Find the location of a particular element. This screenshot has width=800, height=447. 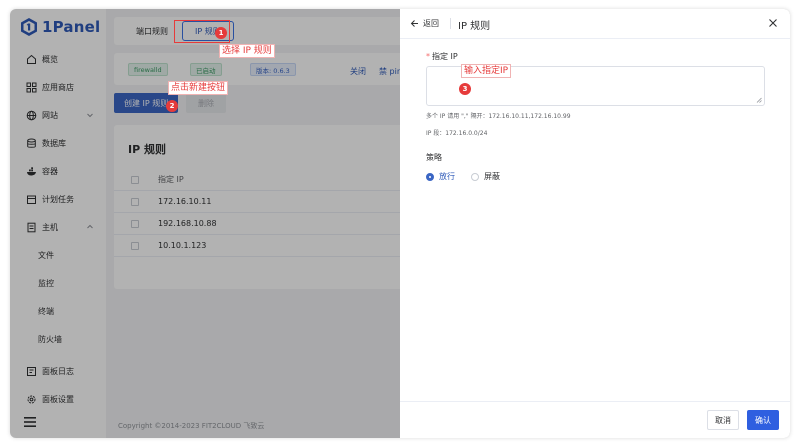

cancel-button: 取消 is located at coordinates (723, 420).